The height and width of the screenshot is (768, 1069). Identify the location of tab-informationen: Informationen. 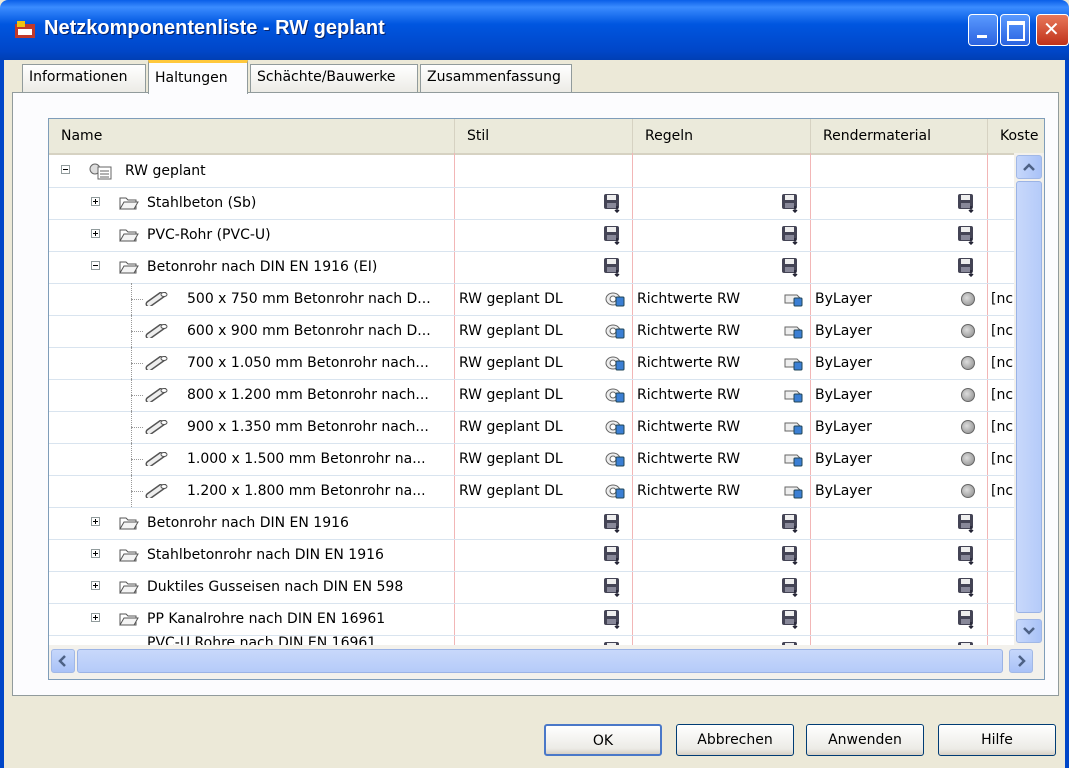
(84, 78).